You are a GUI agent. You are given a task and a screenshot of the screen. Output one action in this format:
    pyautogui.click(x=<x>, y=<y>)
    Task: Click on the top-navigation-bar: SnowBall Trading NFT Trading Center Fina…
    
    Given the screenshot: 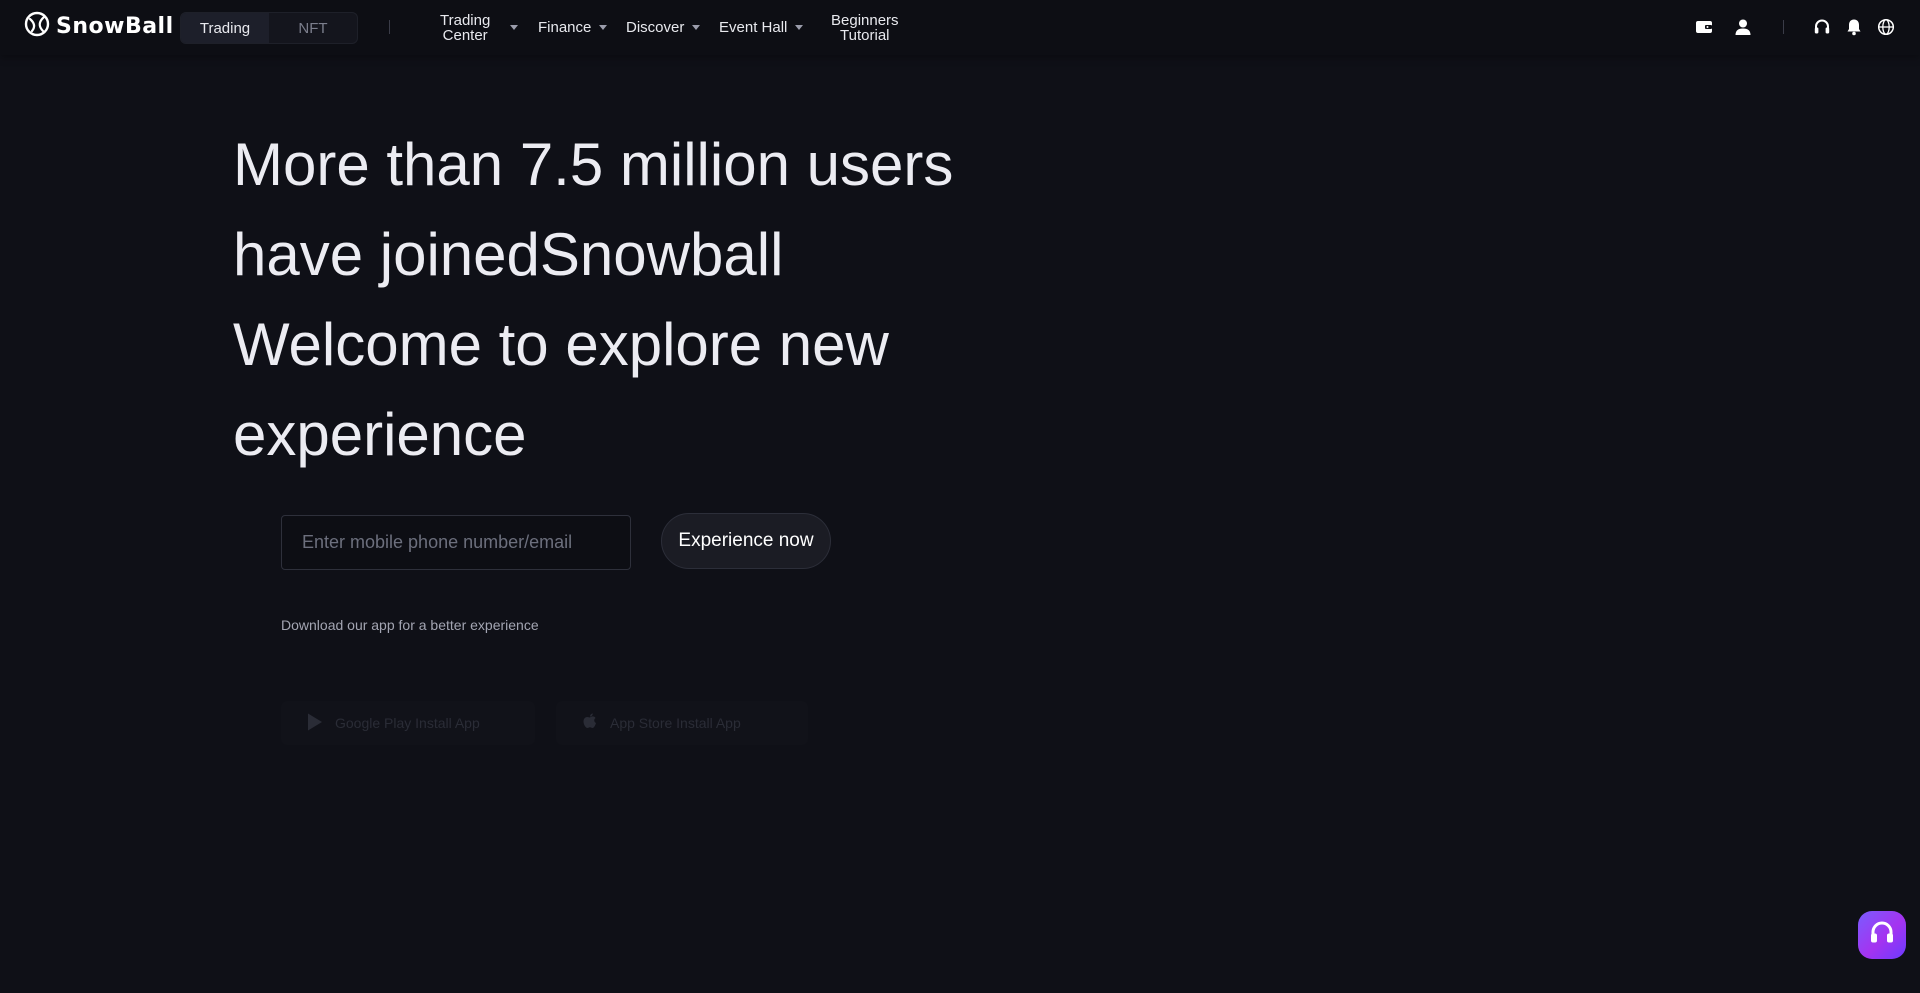 What is the action you would take?
    pyautogui.click(x=960, y=27)
    